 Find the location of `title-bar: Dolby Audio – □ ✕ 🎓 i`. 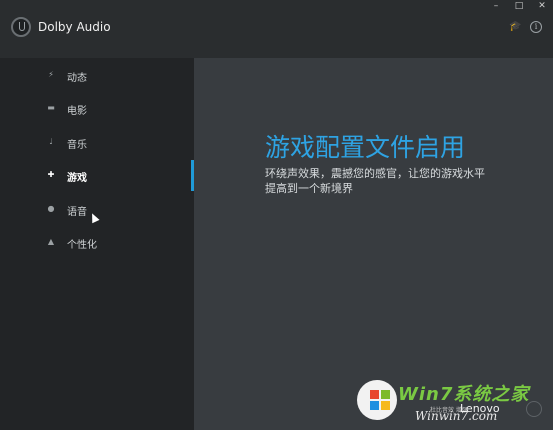

title-bar: Dolby Audio – □ ✕ 🎓 i is located at coordinates (276, 29).